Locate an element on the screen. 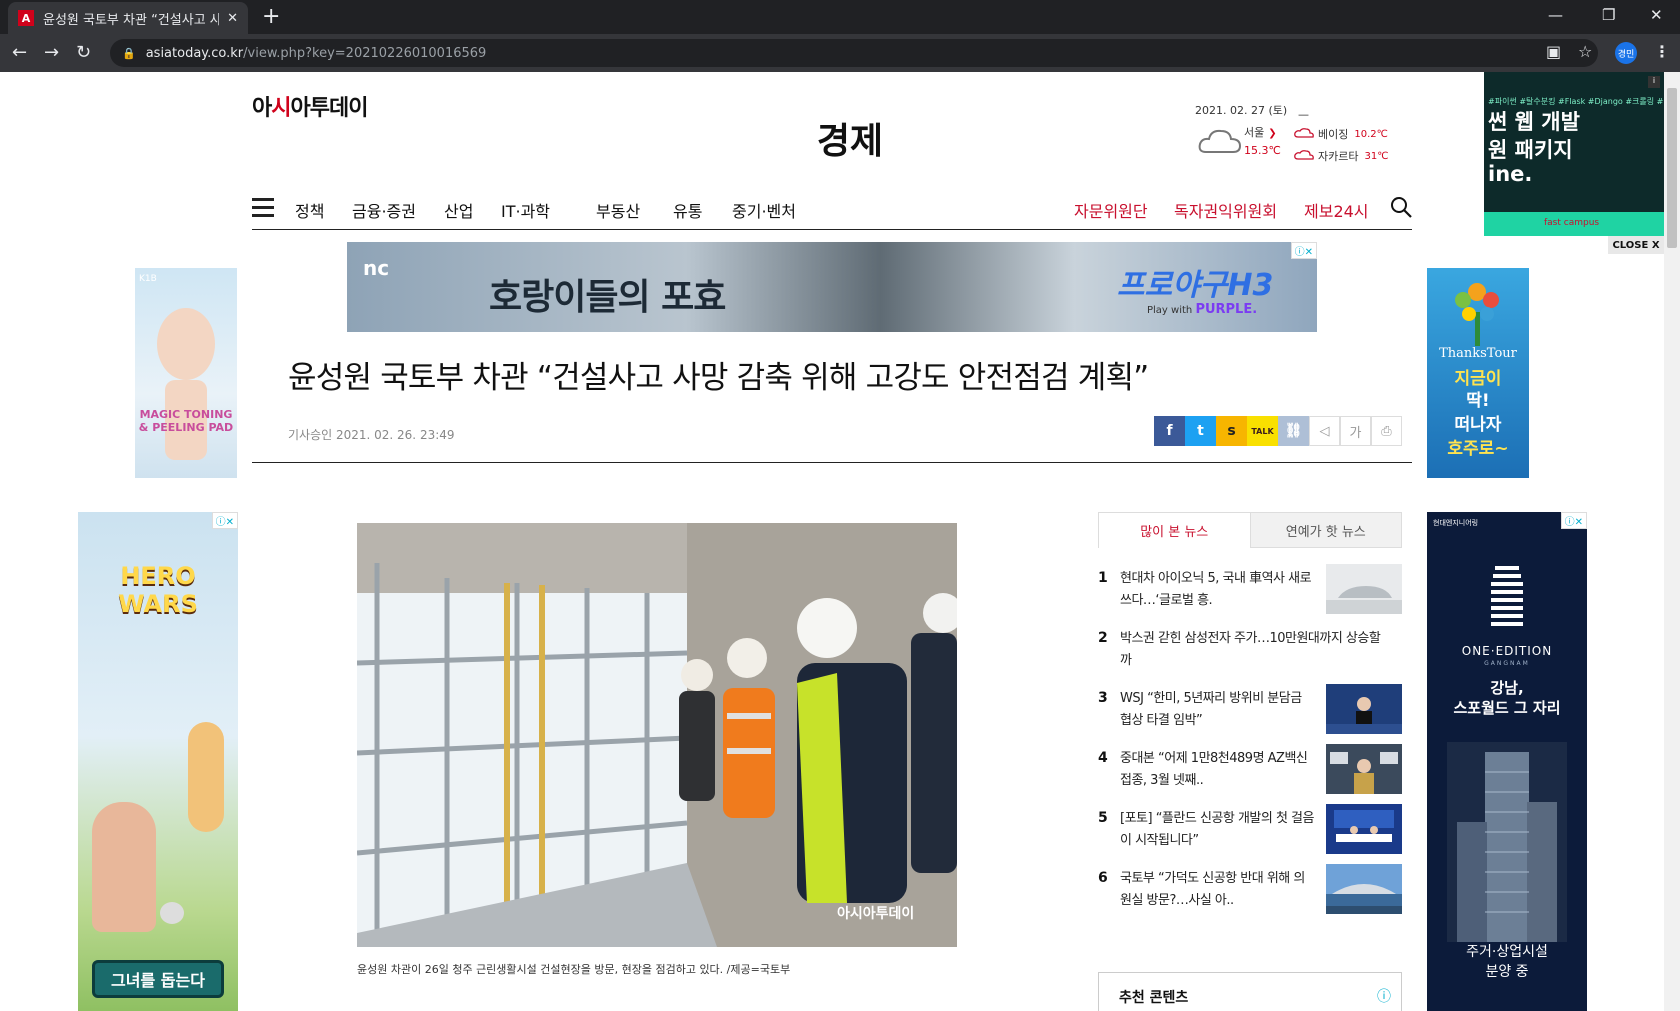  ranking-tabs: 많이 본 뉴스 연예가 핫 뉴스 is located at coordinates (1250, 530).